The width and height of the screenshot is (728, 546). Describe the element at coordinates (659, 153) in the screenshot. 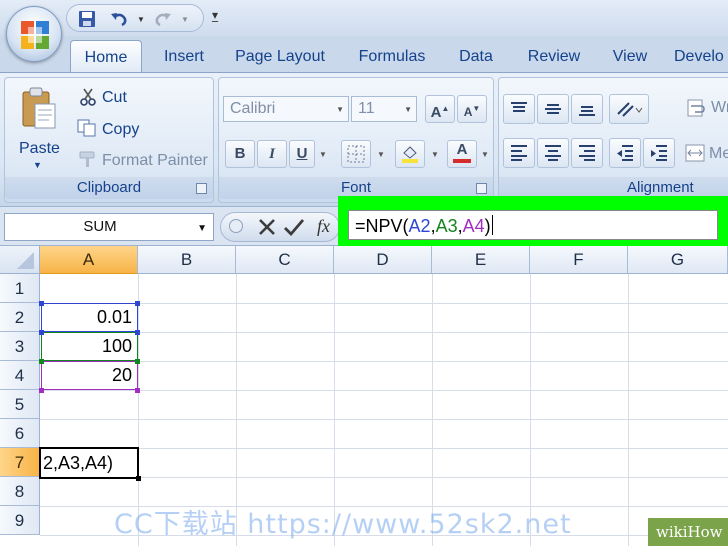

I see `increase-indent-icon` at that location.